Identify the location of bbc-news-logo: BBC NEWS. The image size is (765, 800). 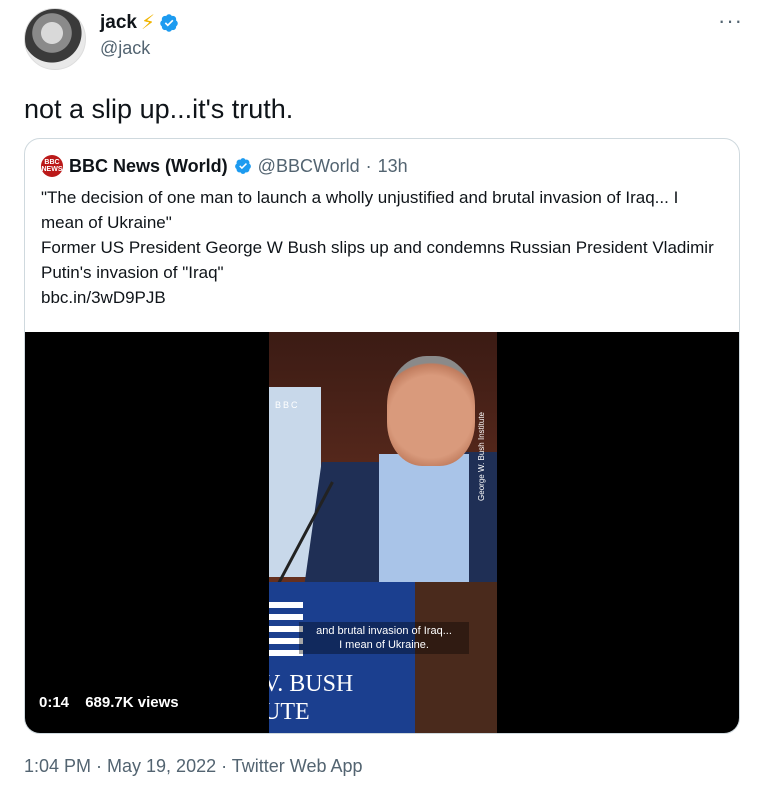
(52, 166).